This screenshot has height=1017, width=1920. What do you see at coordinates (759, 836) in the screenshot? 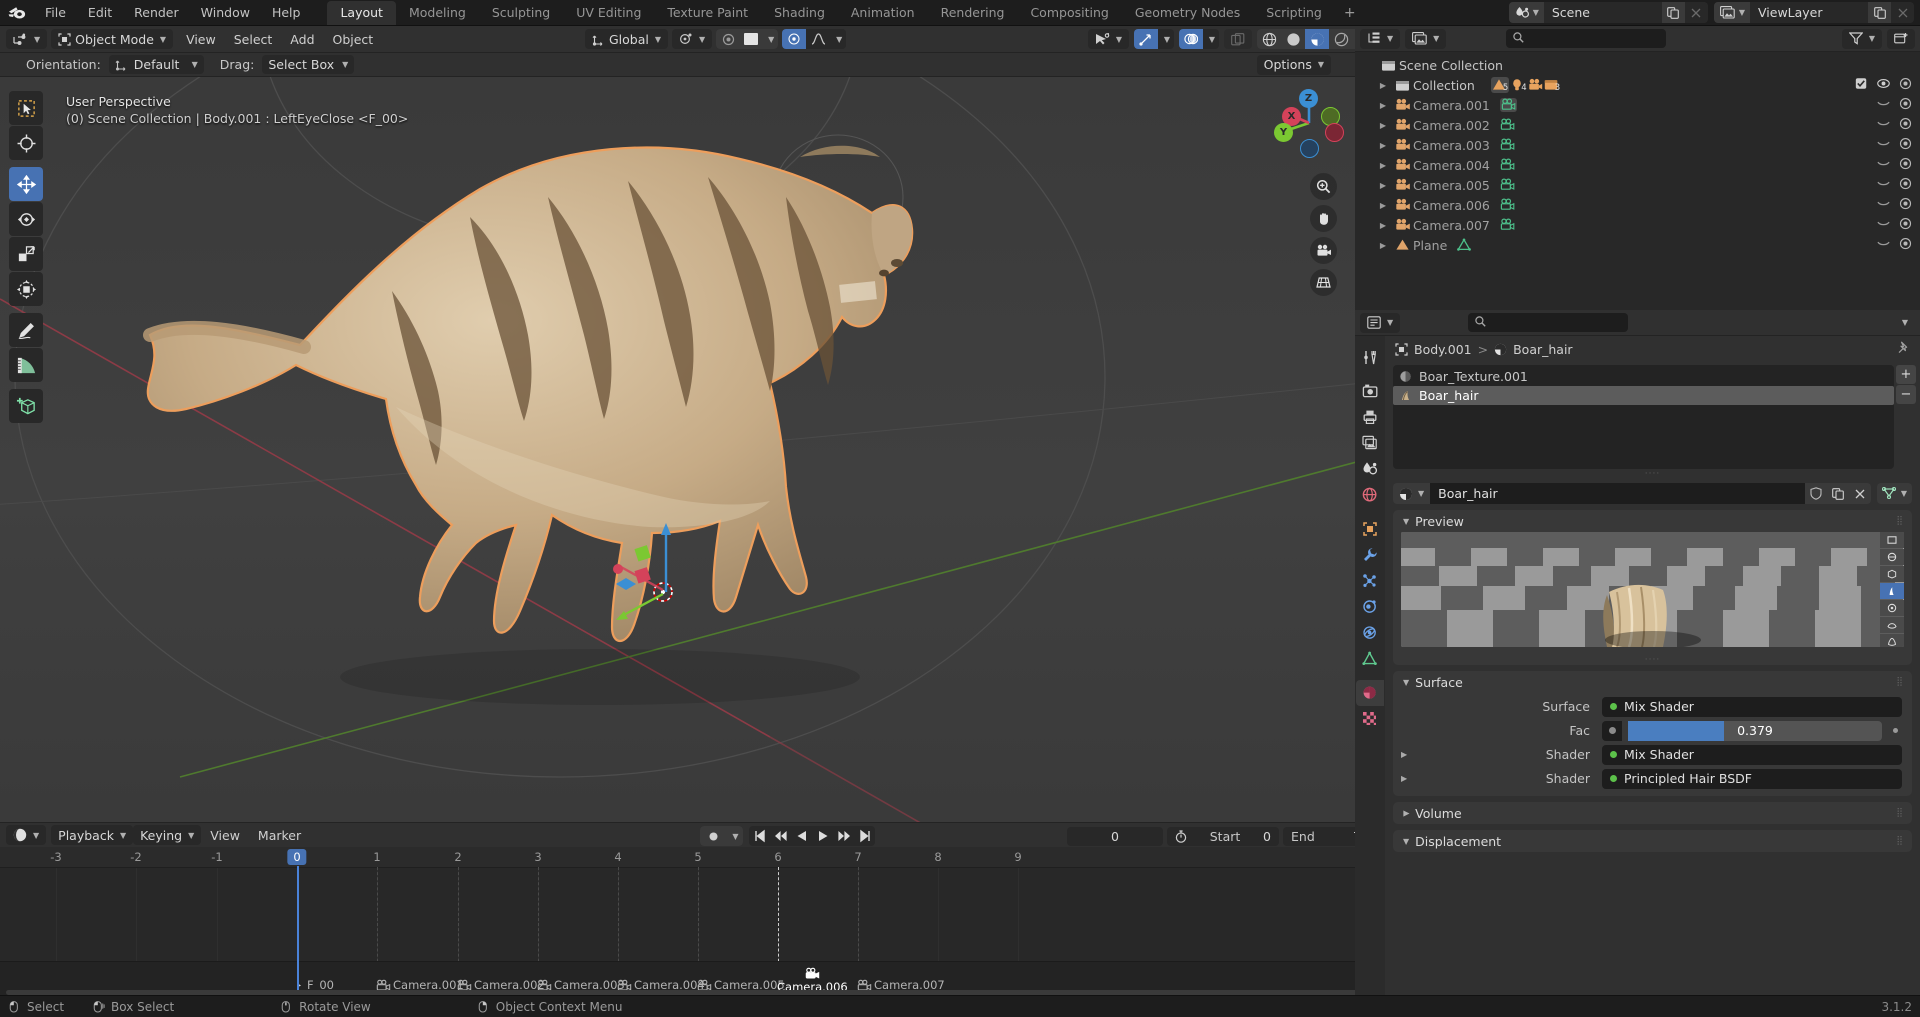
I see `jump-start-icon` at bounding box center [759, 836].